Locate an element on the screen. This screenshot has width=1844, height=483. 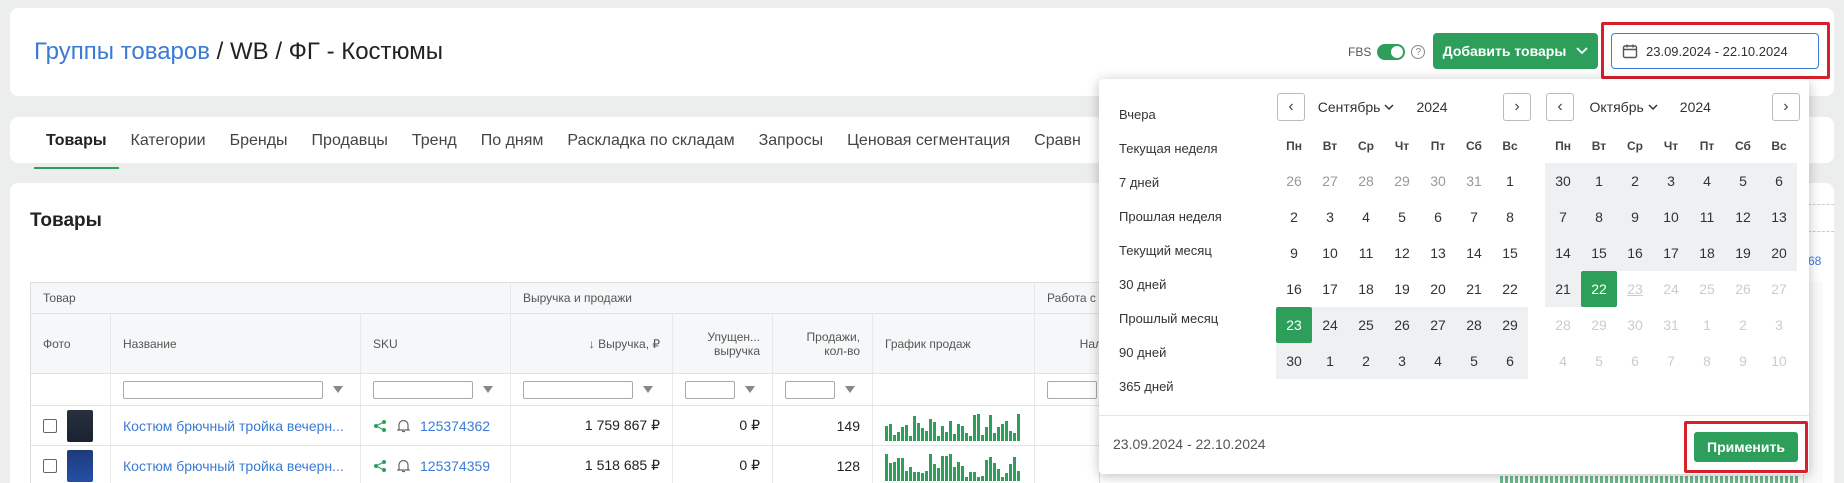
tab-compare: Сравн is located at coordinates (1057, 150).